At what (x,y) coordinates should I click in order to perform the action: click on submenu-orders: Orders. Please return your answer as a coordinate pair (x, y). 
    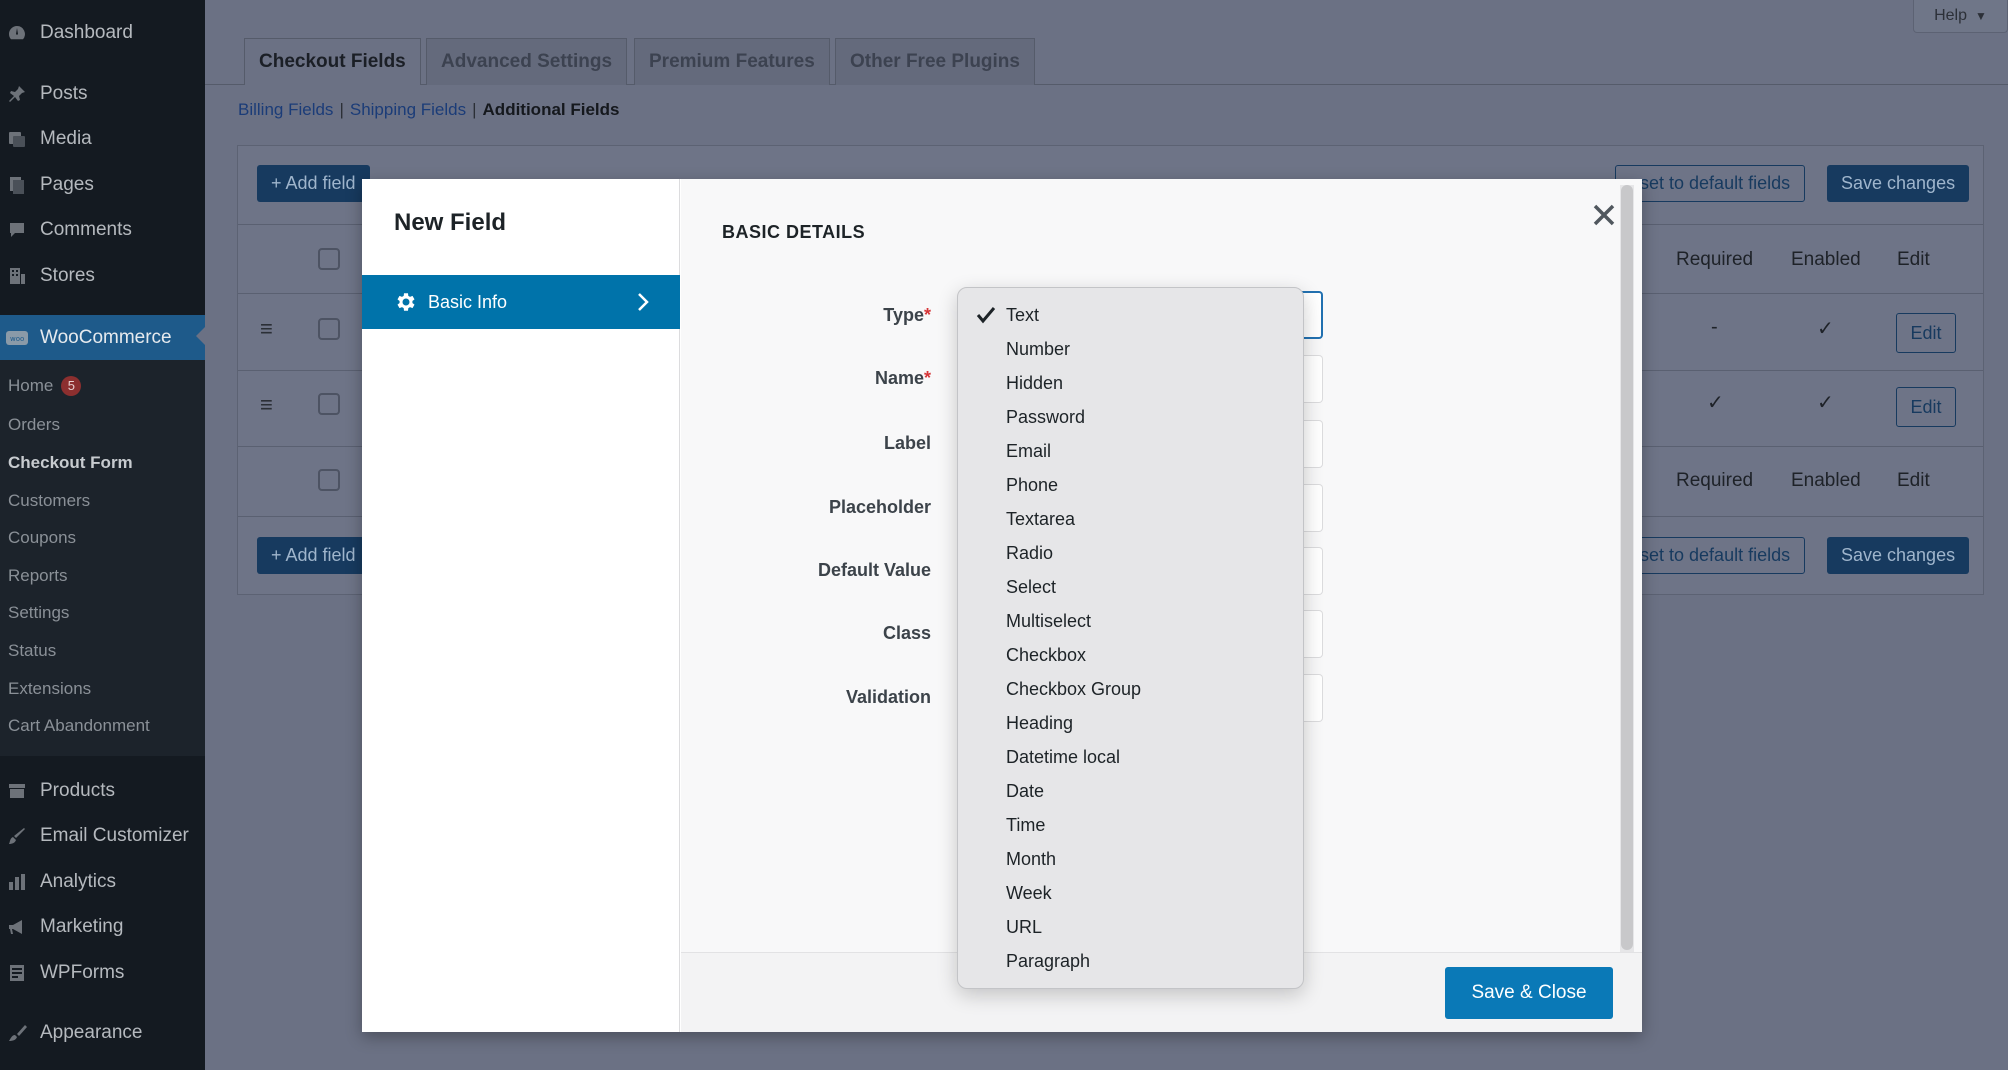
    Looking at the image, I should click on (34, 425).